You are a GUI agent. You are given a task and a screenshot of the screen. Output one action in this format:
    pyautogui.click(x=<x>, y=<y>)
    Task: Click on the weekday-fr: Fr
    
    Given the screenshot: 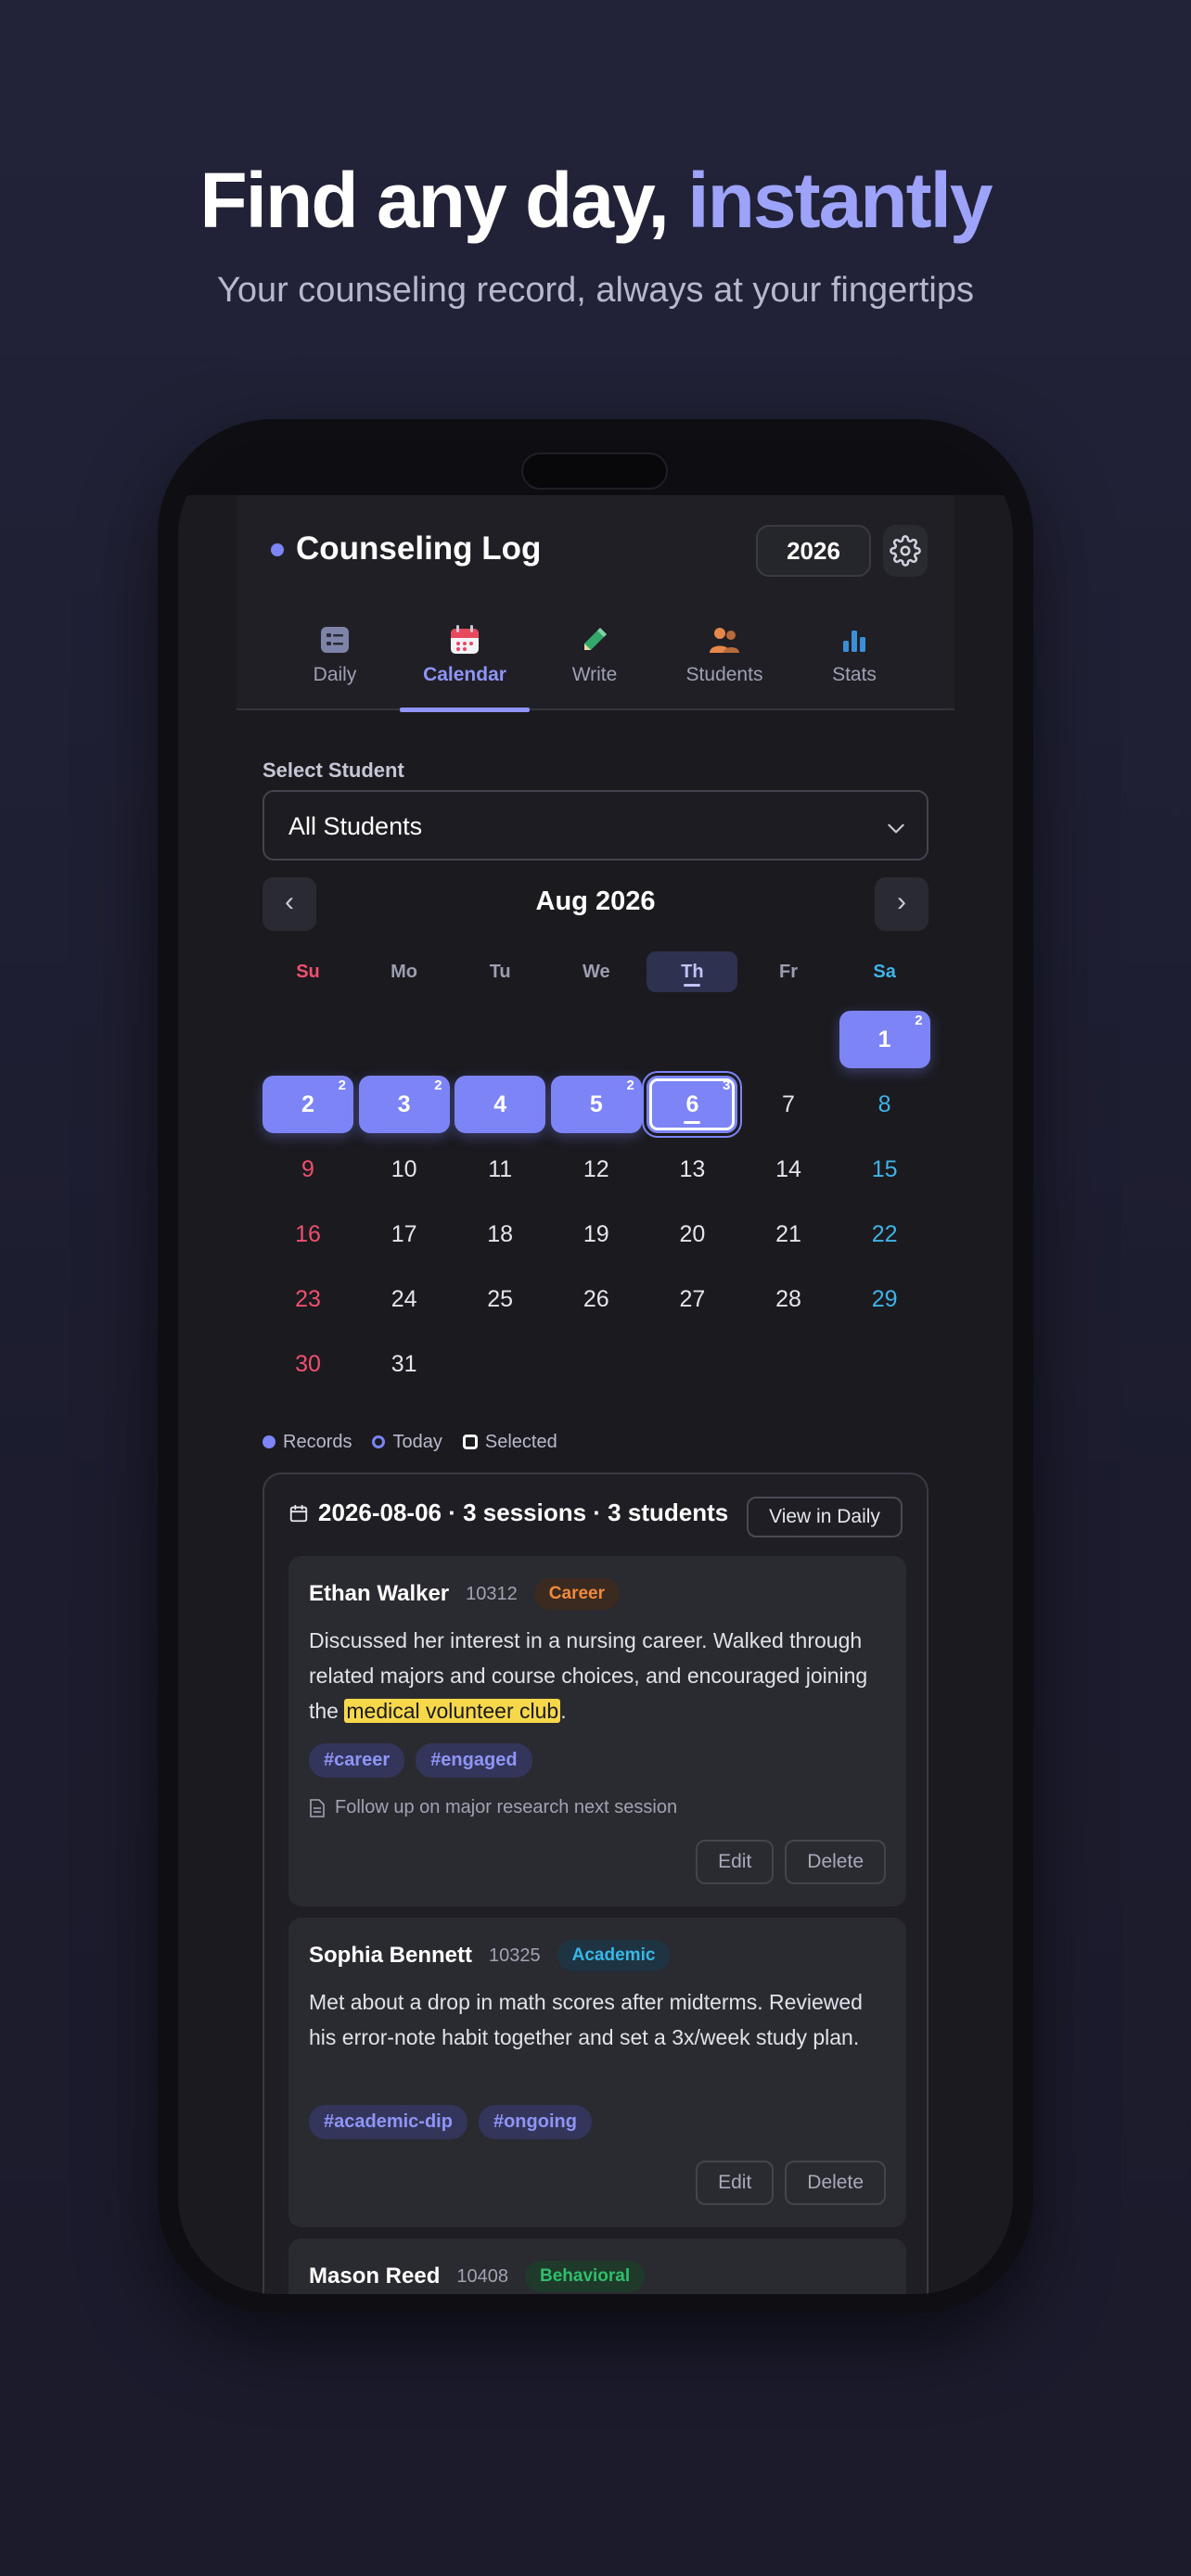 What is the action you would take?
    pyautogui.click(x=788, y=972)
    